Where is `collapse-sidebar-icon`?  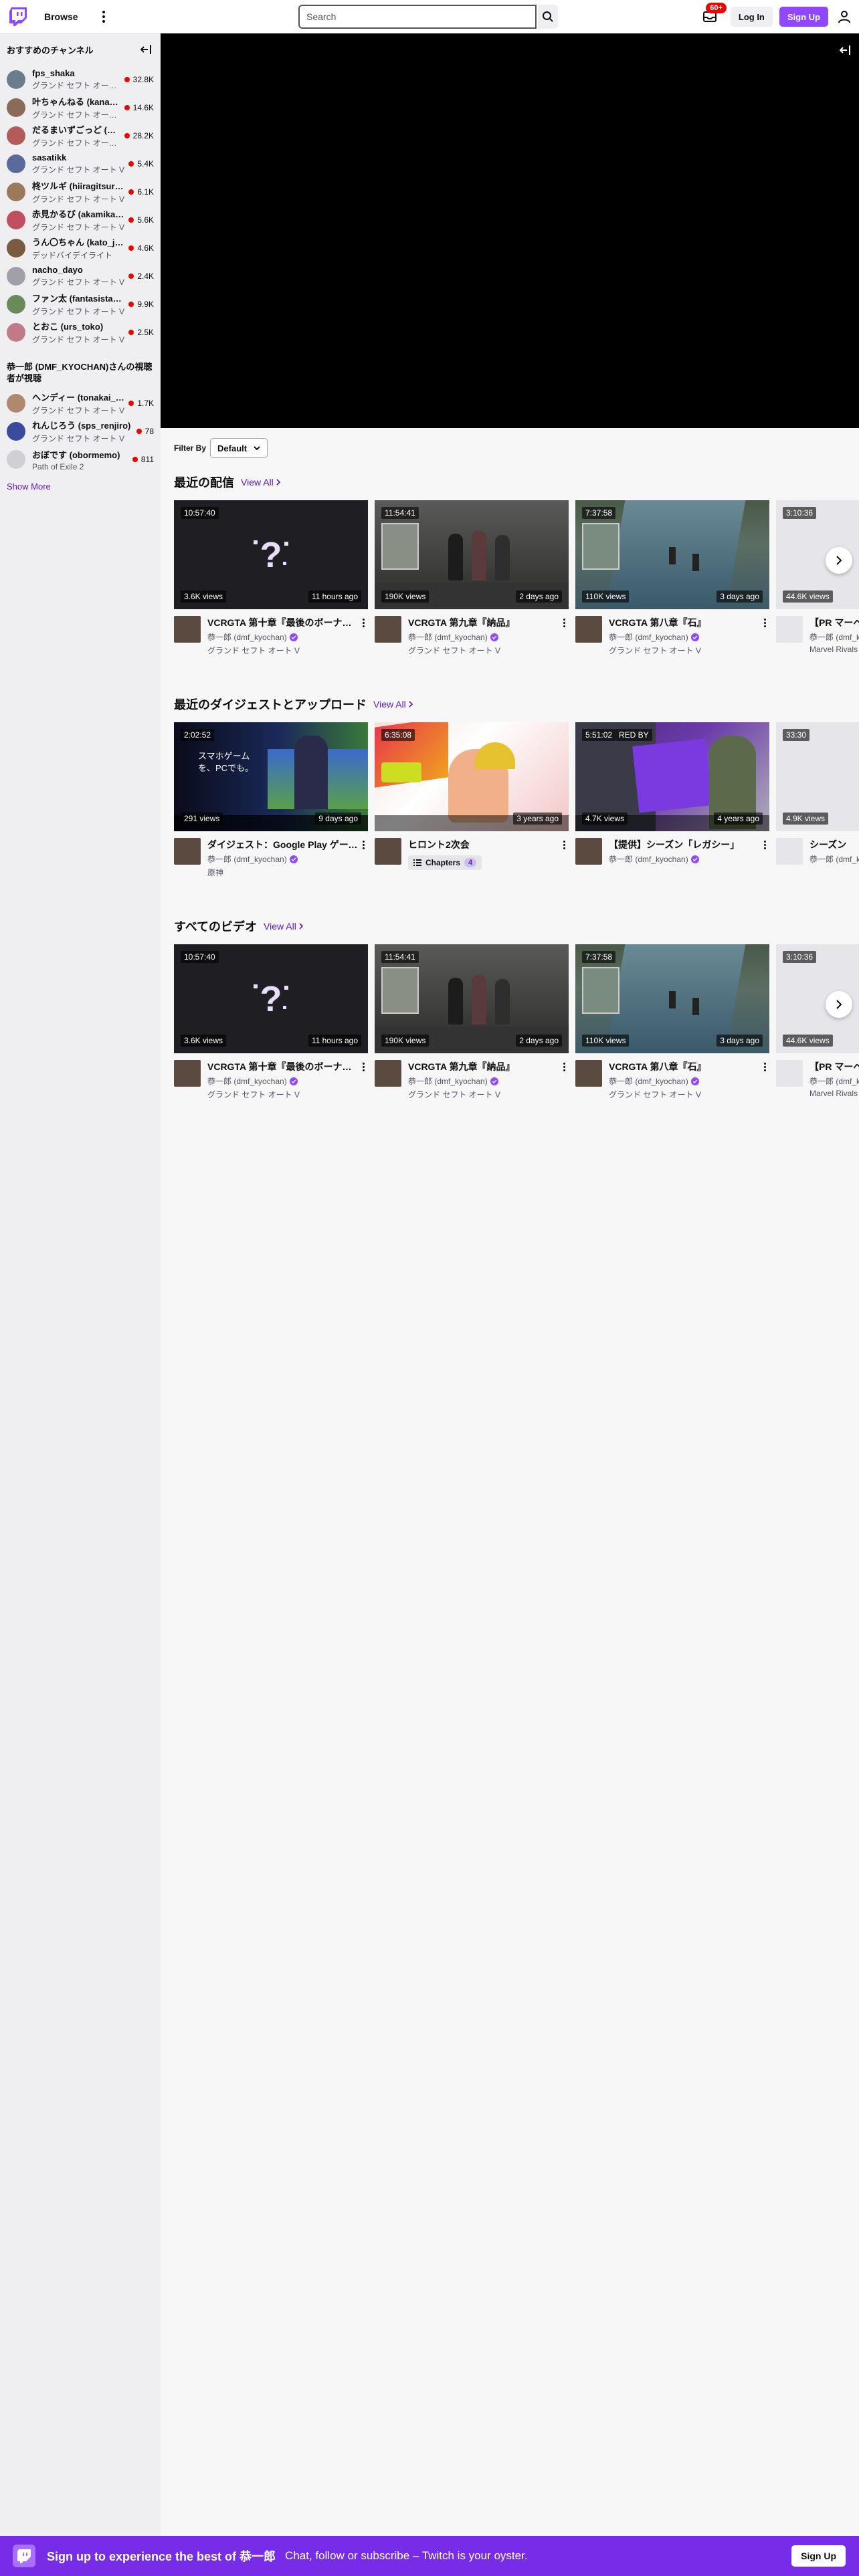 collapse-sidebar-icon is located at coordinates (146, 49).